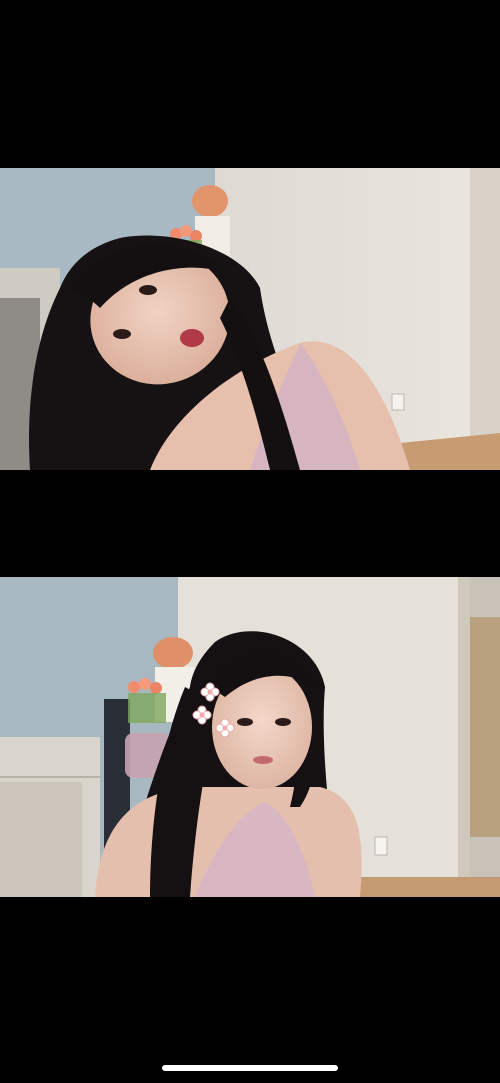 Image resolution: width=500 pixels, height=1083 pixels. What do you see at coordinates (250, 1068) in the screenshot?
I see `home-indicator` at bounding box center [250, 1068].